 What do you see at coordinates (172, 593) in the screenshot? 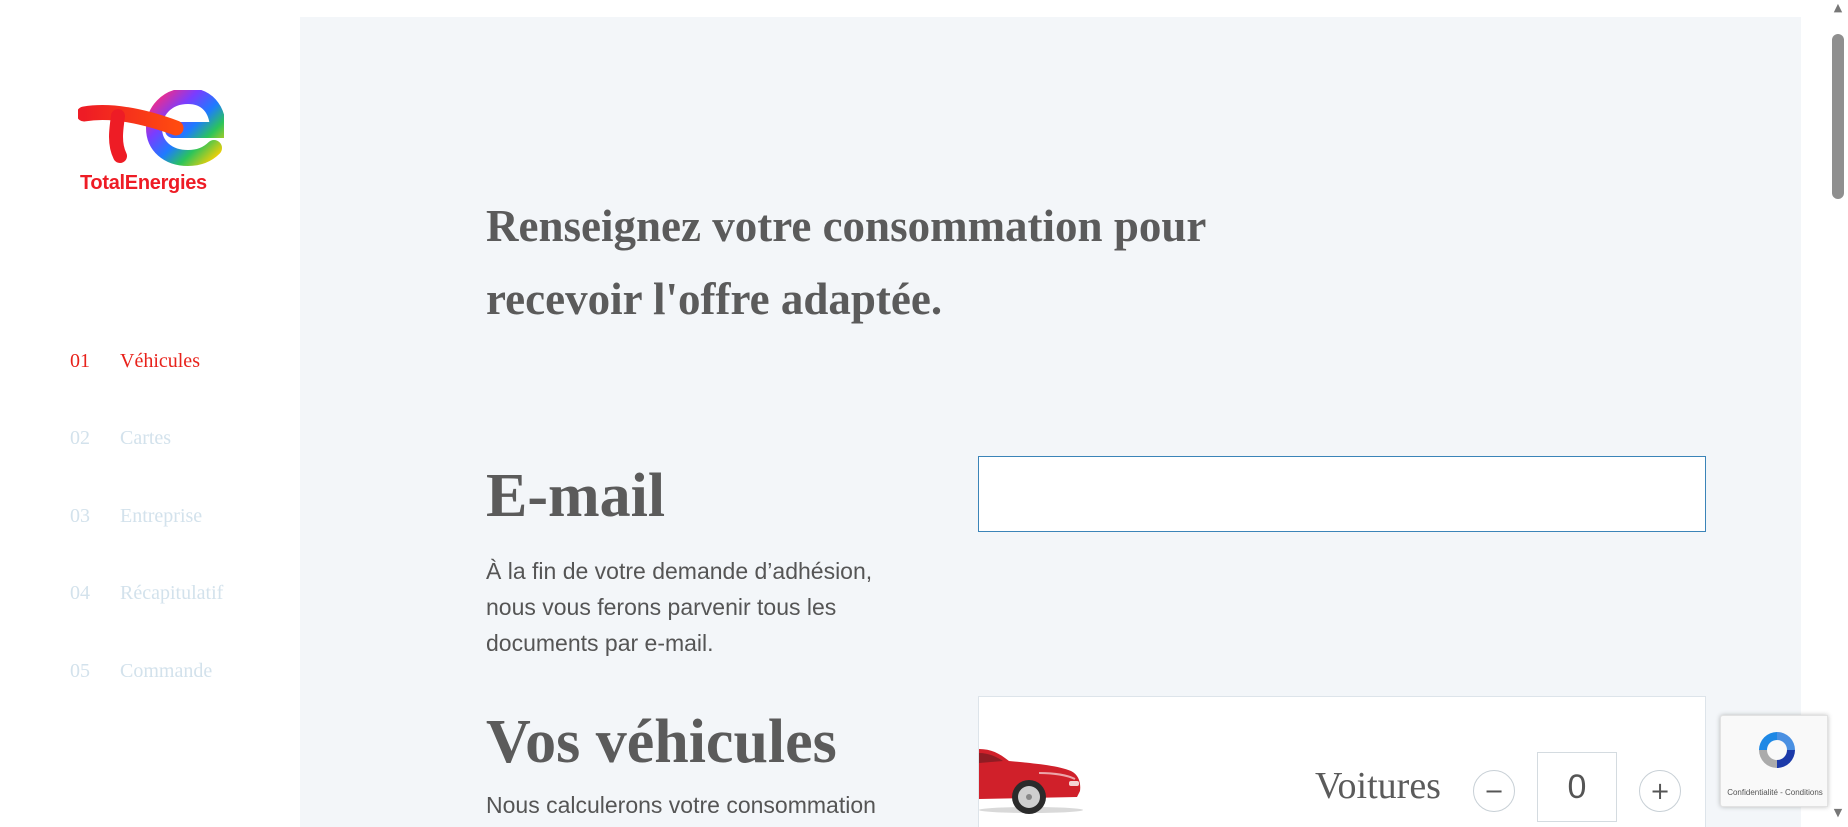
I see `step-label: Récapitulatif` at bounding box center [172, 593].